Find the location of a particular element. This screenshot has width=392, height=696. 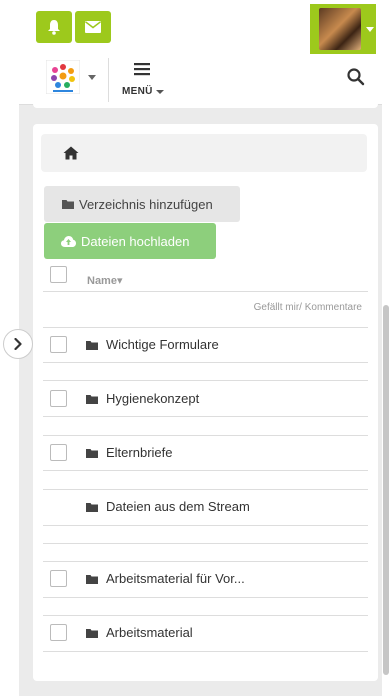

messages-button is located at coordinates (93, 27).